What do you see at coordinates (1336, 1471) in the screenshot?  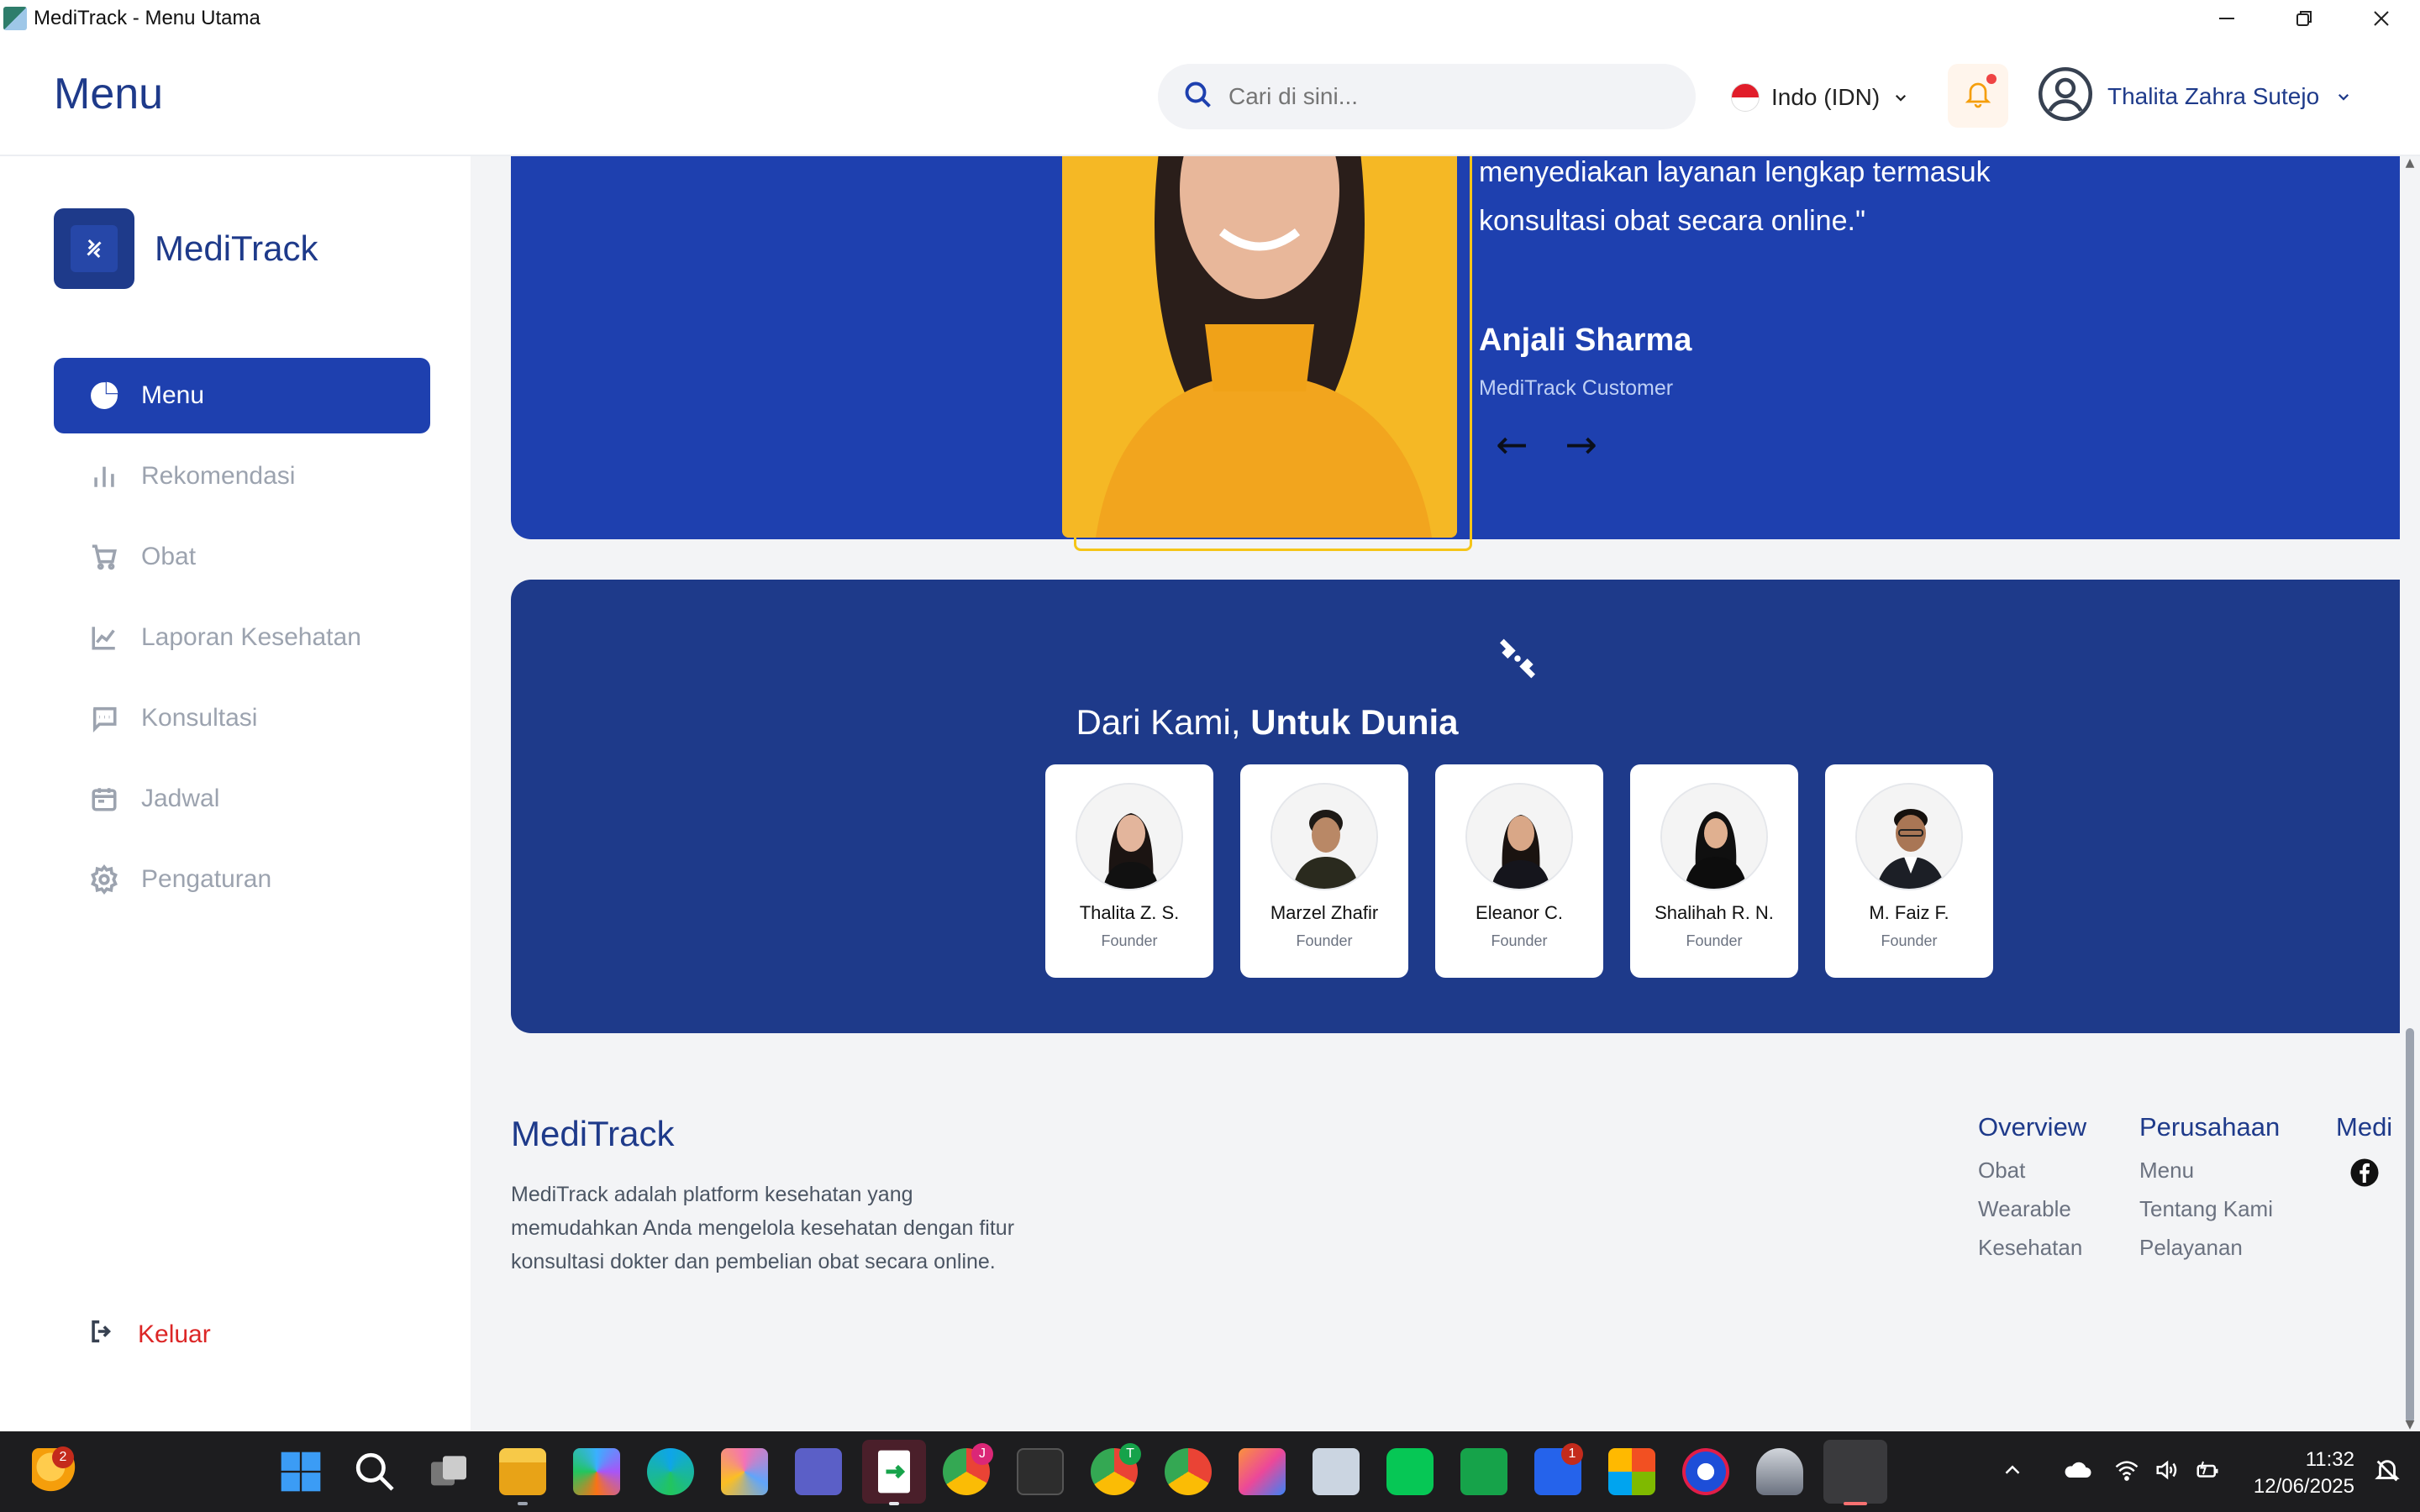 I see `resource-monitor-icon` at bounding box center [1336, 1471].